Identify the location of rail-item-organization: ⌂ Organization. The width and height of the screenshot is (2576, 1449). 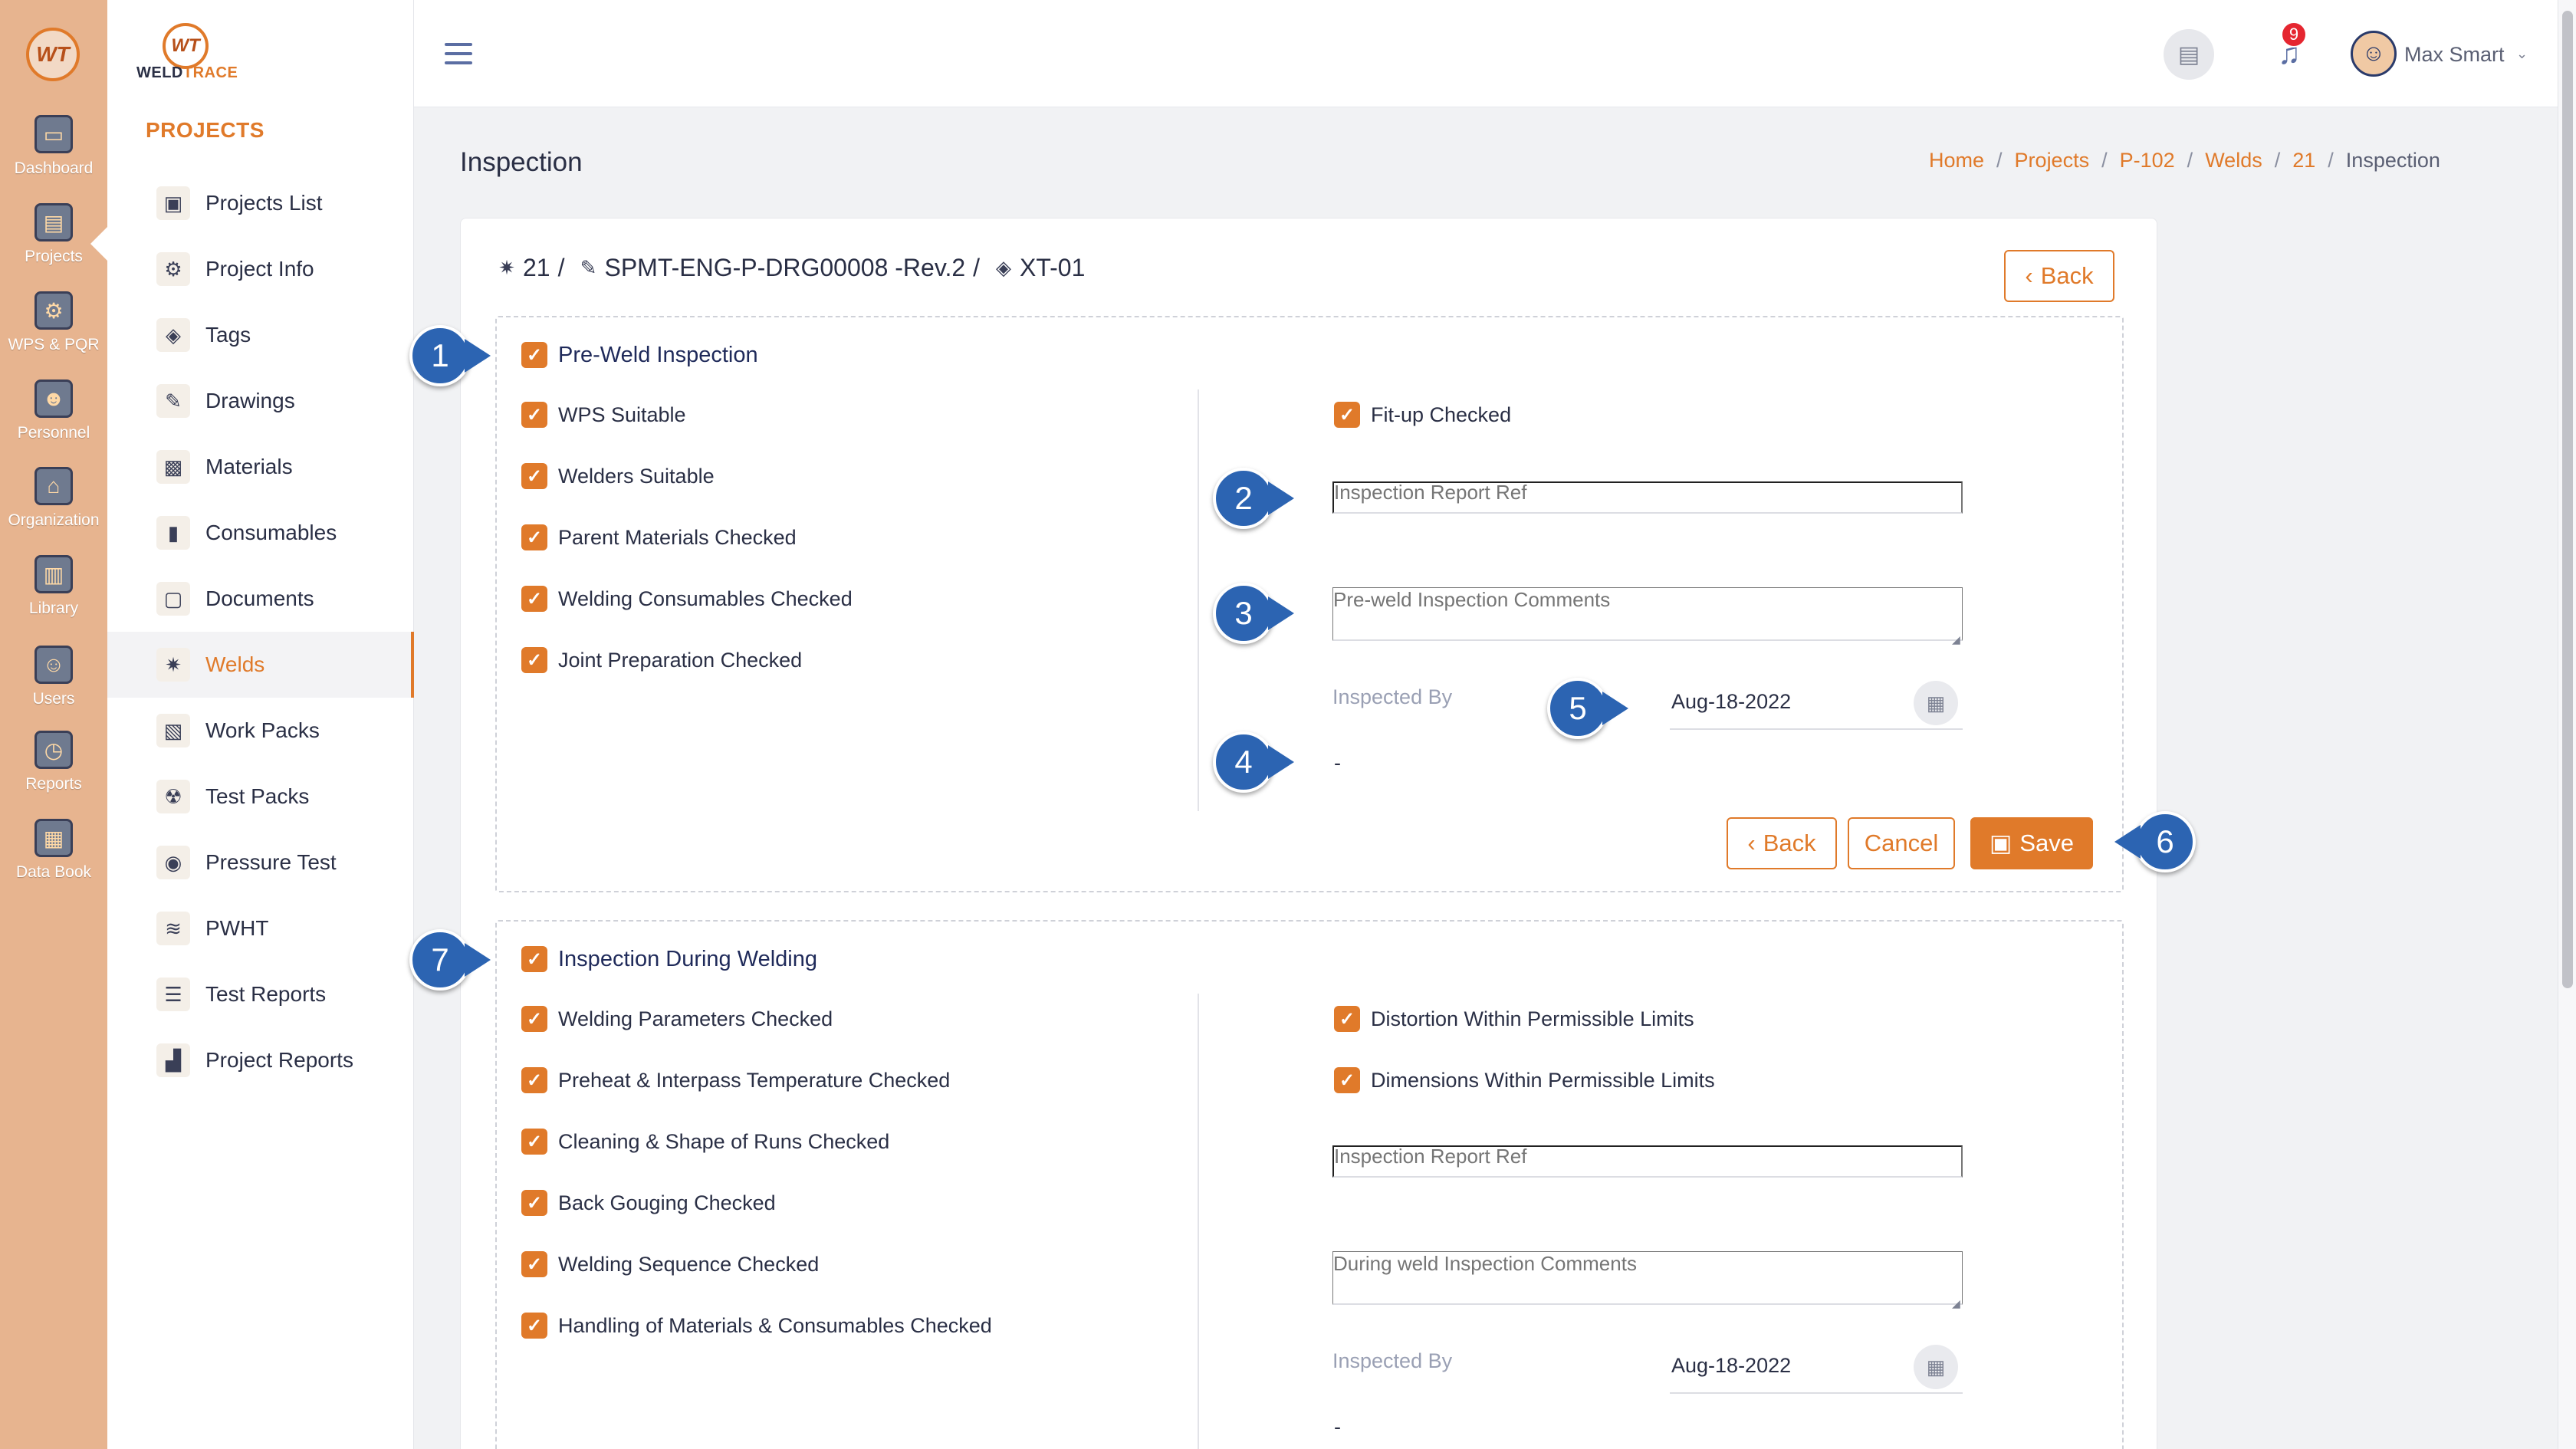
(53, 505).